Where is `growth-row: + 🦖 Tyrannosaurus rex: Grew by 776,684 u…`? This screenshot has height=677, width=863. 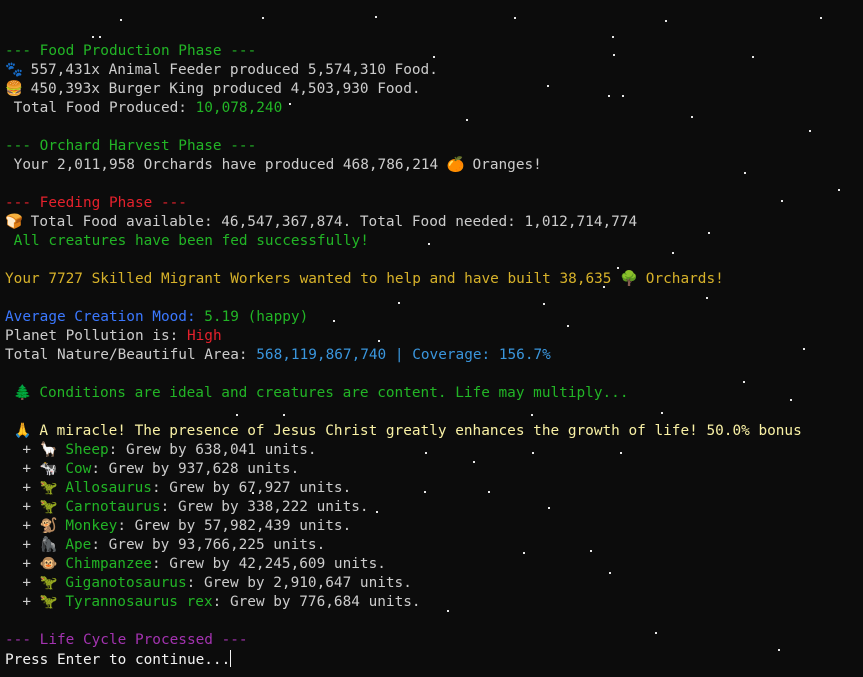
growth-row: + 🦖 Tyrannosaurus rex: Grew by 776,684 u… is located at coordinates (213, 602).